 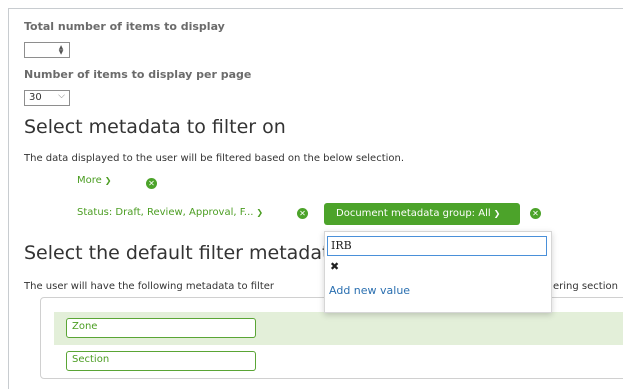 What do you see at coordinates (535, 213) in the screenshot?
I see `remove-group-filter-icon: ✕` at bounding box center [535, 213].